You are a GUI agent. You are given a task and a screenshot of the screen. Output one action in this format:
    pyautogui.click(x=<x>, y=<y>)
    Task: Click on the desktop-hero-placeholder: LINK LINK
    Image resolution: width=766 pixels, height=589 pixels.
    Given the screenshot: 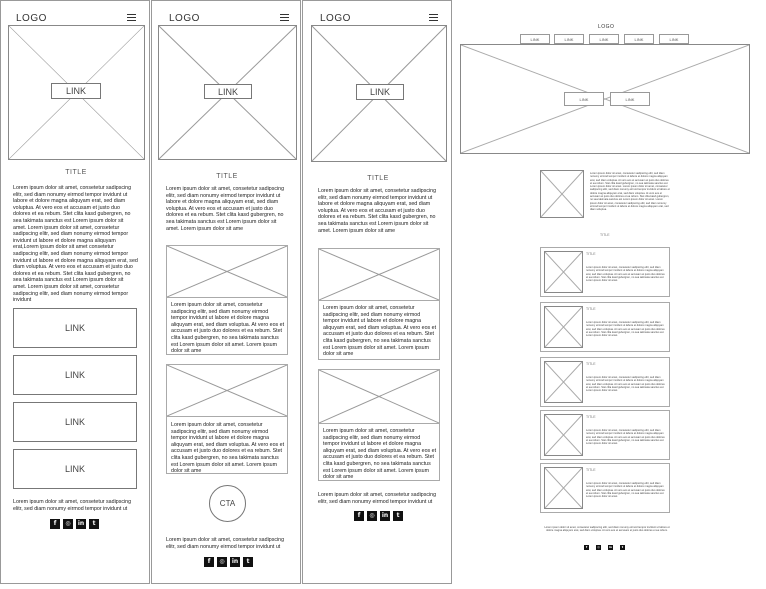 What is the action you would take?
    pyautogui.click(x=605, y=99)
    